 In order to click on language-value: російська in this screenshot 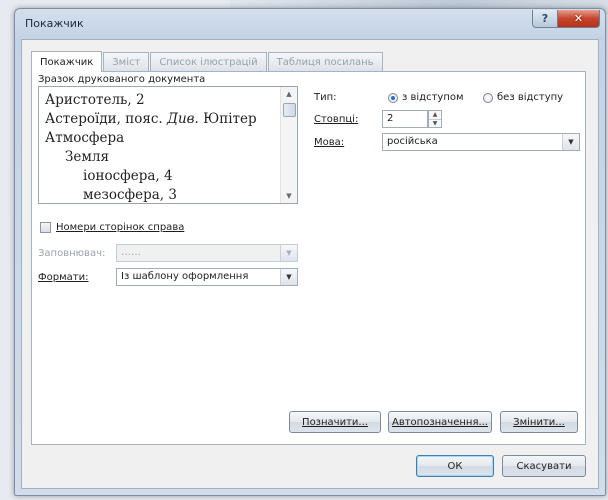, I will do `click(412, 141)`.